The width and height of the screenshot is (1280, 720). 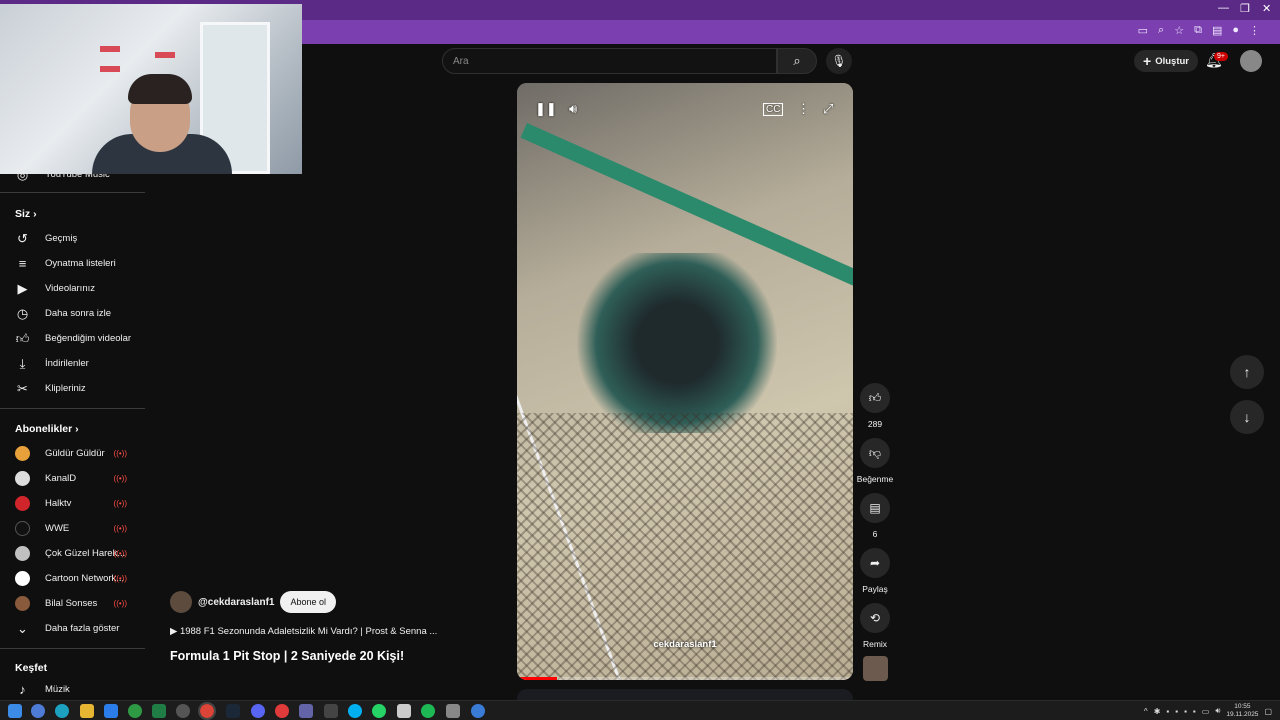 I want to click on profile-icon: ●, so click(x=1235, y=30).